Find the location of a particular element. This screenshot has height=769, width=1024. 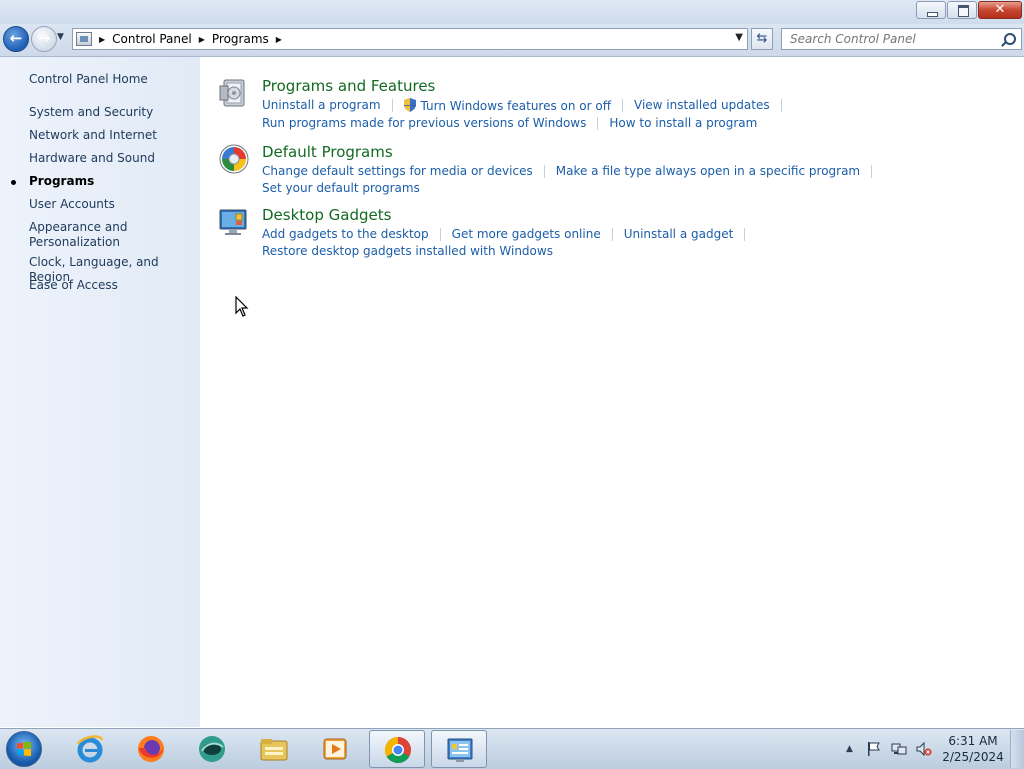

taskbar-internet-explorer is located at coordinates (90, 749).